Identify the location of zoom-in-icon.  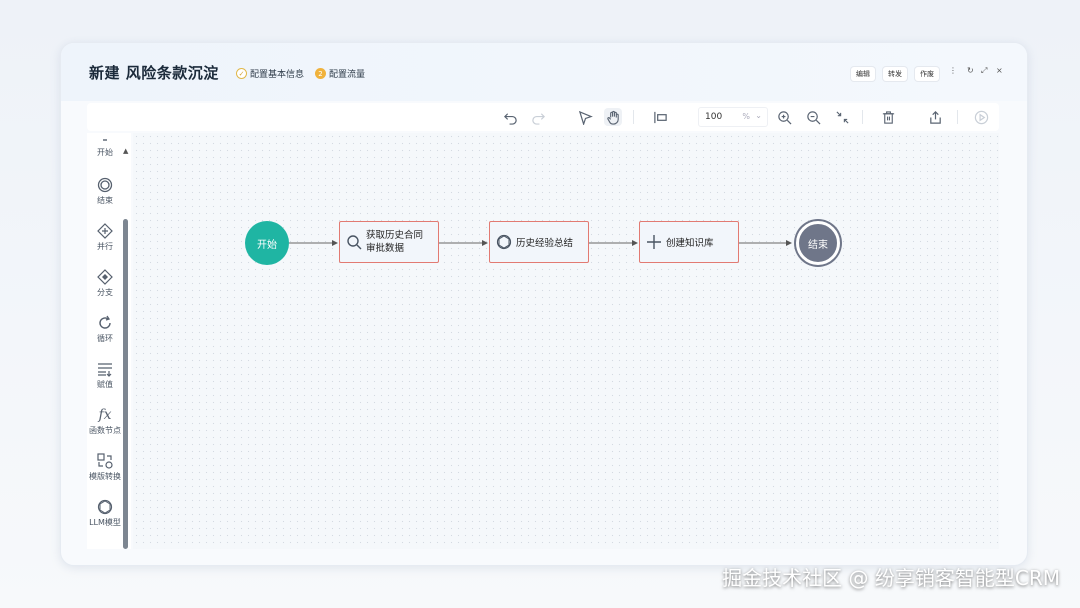
(784, 117).